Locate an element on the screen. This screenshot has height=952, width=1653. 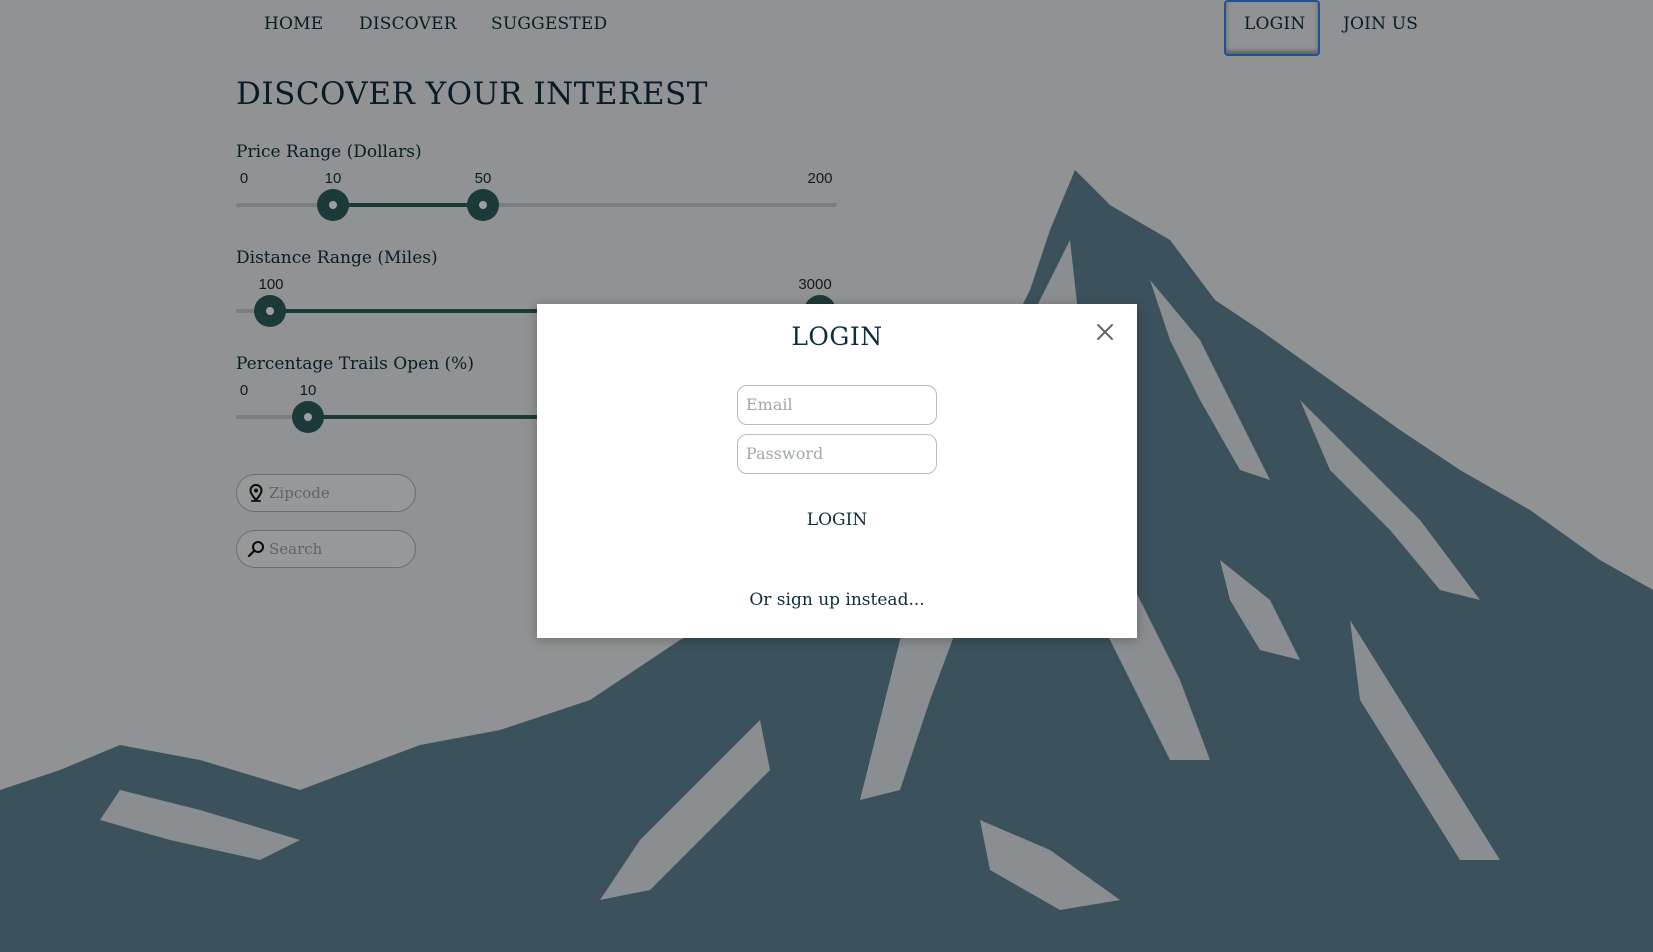
password-placeholder: Password is located at coordinates (785, 453).